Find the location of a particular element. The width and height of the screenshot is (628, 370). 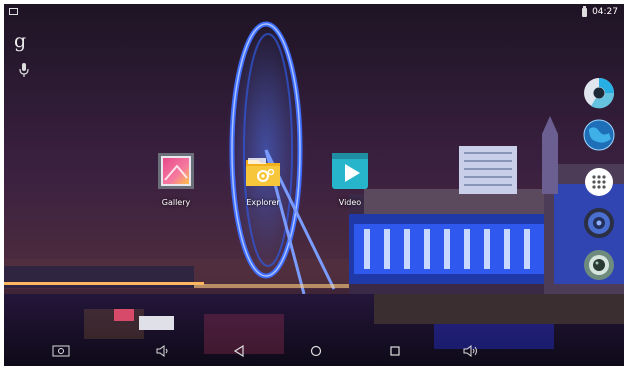

app-explorer: Explorer is located at coordinates (263, 179).